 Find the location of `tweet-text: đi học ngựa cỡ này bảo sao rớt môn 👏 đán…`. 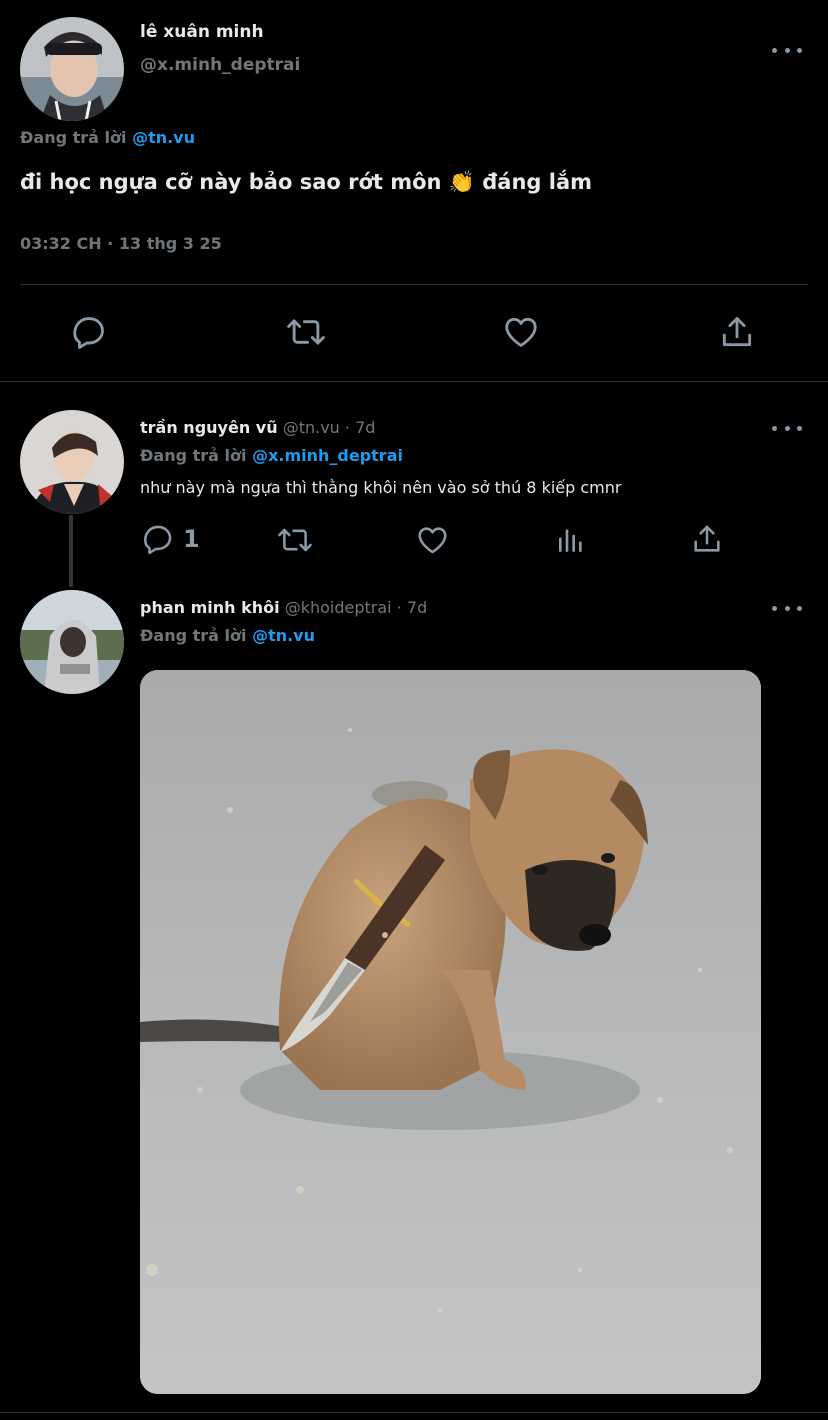

tweet-text: đi học ngựa cỡ này bảo sao rớt môn 👏 đán… is located at coordinates (306, 182).